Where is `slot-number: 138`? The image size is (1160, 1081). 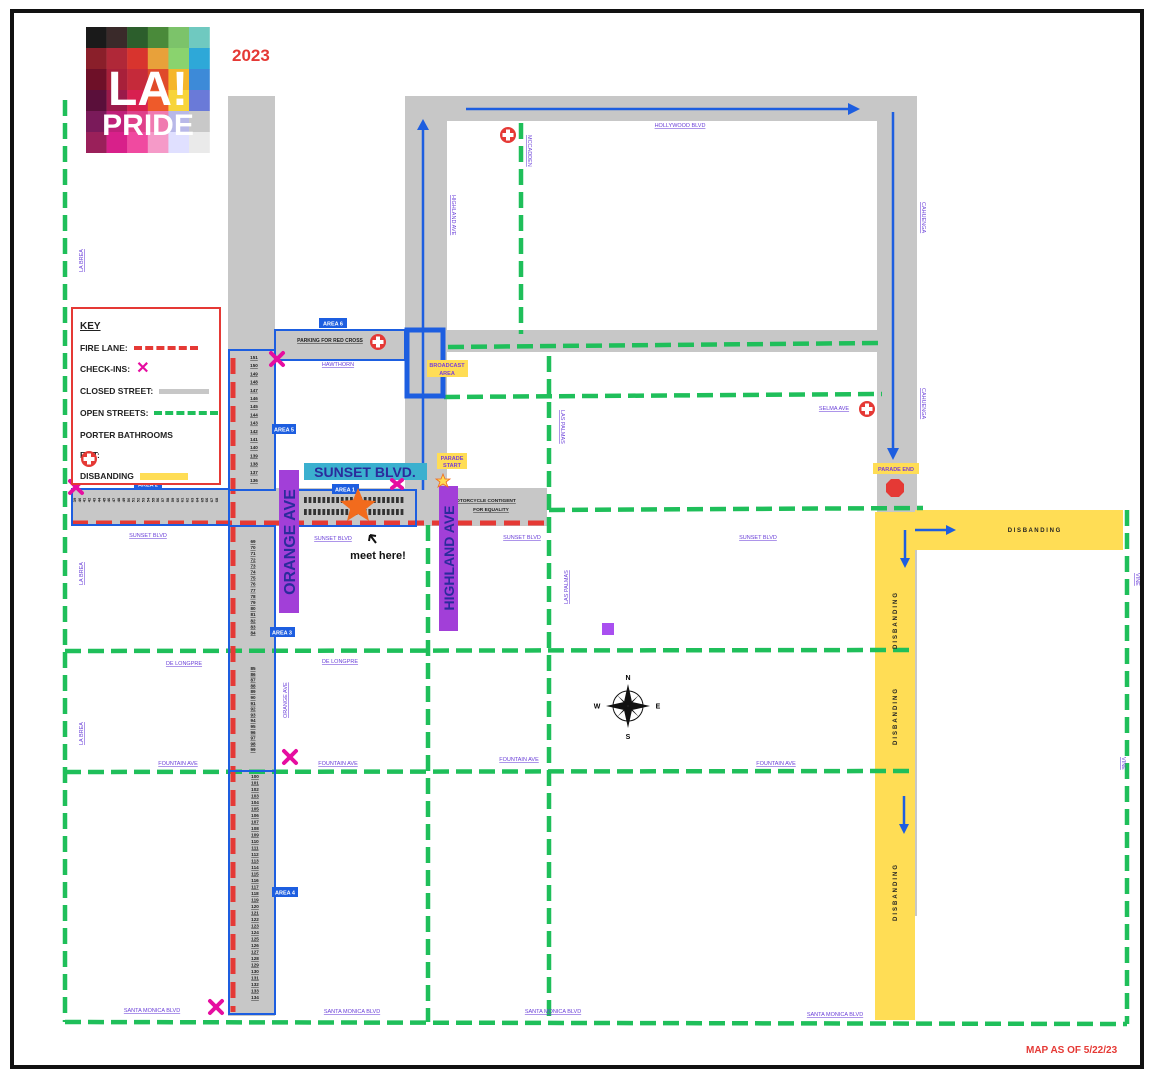
slot-number: 138 is located at coordinates (254, 464).